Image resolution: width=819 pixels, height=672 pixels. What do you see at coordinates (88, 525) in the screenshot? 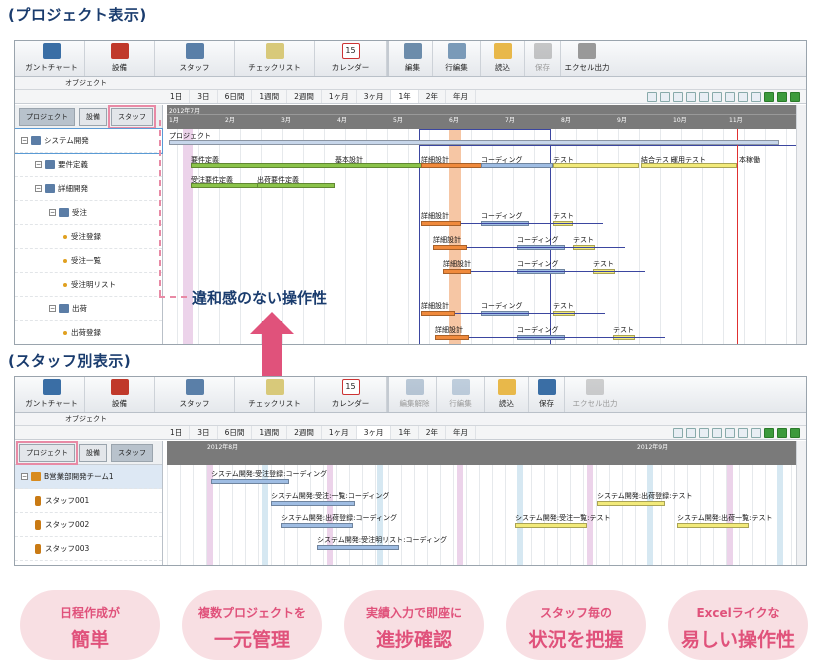
I see `tree-row: スタッフ002` at bounding box center [88, 525].